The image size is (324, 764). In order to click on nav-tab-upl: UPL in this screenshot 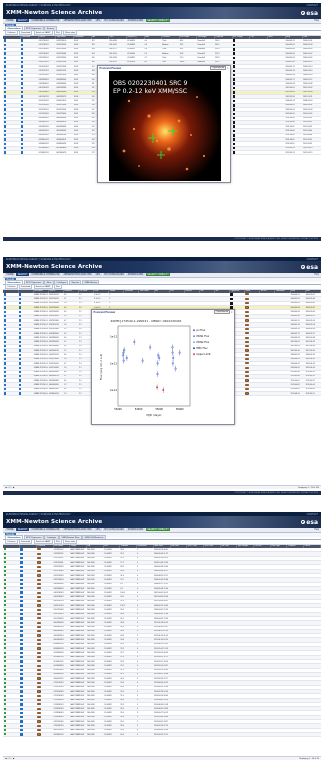, I will do `click(98, 275)`.